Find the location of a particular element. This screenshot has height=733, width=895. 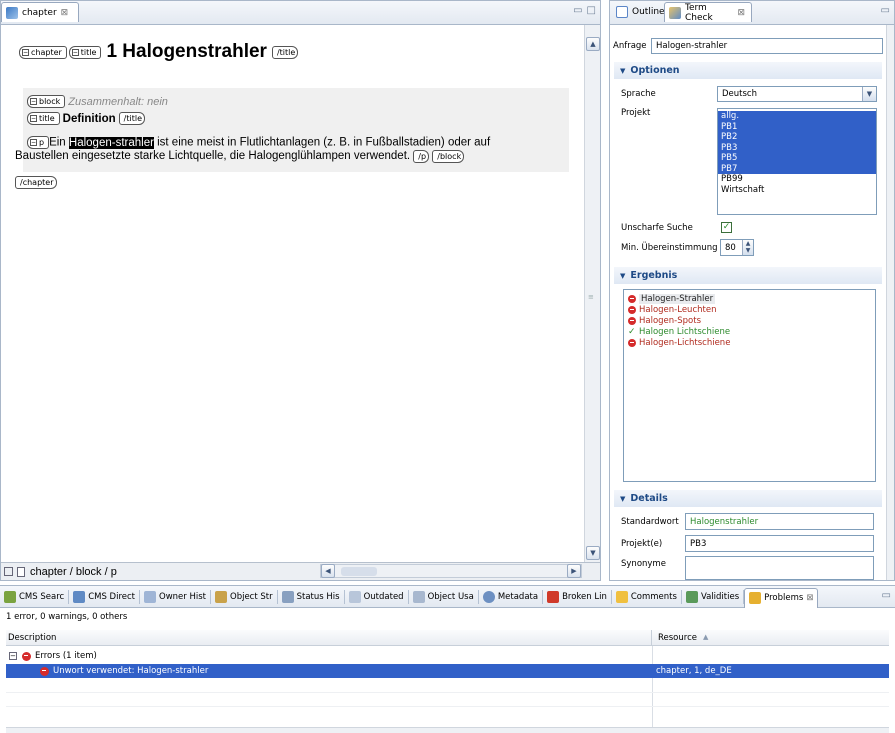

tab-comments: Comments is located at coordinates (646, 596).